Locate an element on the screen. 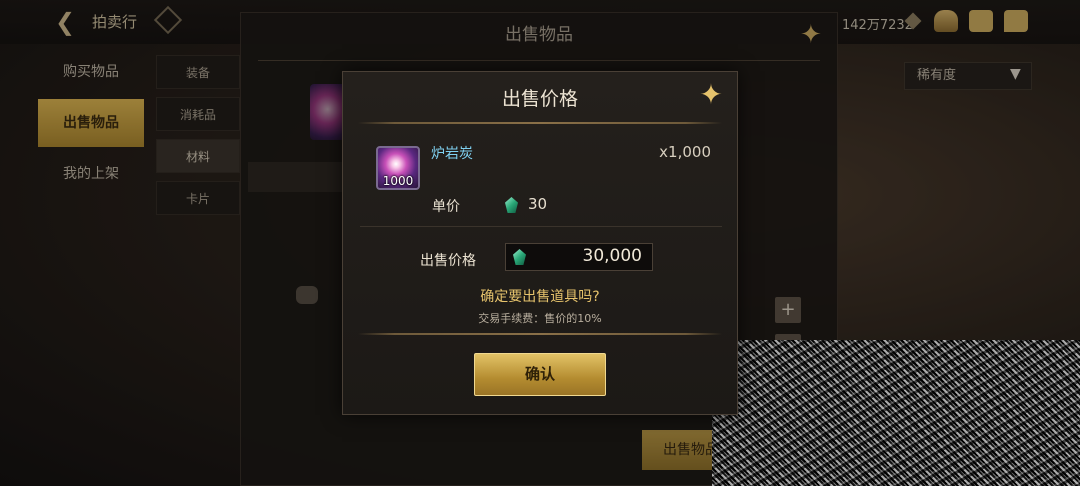 The height and width of the screenshot is (486, 1080). unit-price-label: 单价 is located at coordinates (446, 207).